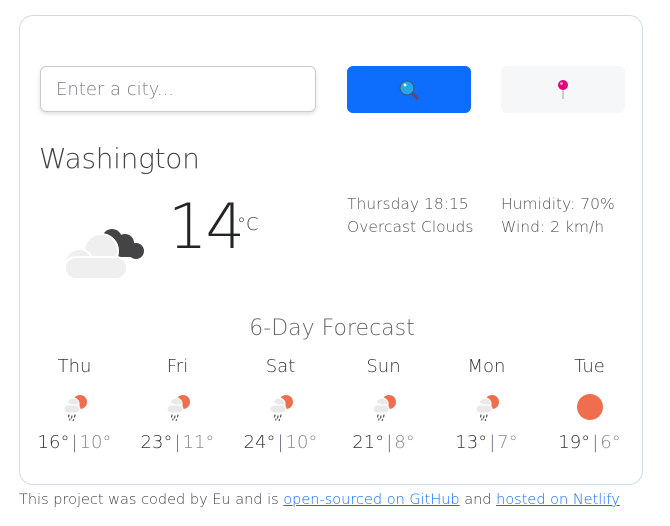 The image size is (670, 526). What do you see at coordinates (558, 500) in the screenshot?
I see `netlify-link: hosted on Netlify` at bounding box center [558, 500].